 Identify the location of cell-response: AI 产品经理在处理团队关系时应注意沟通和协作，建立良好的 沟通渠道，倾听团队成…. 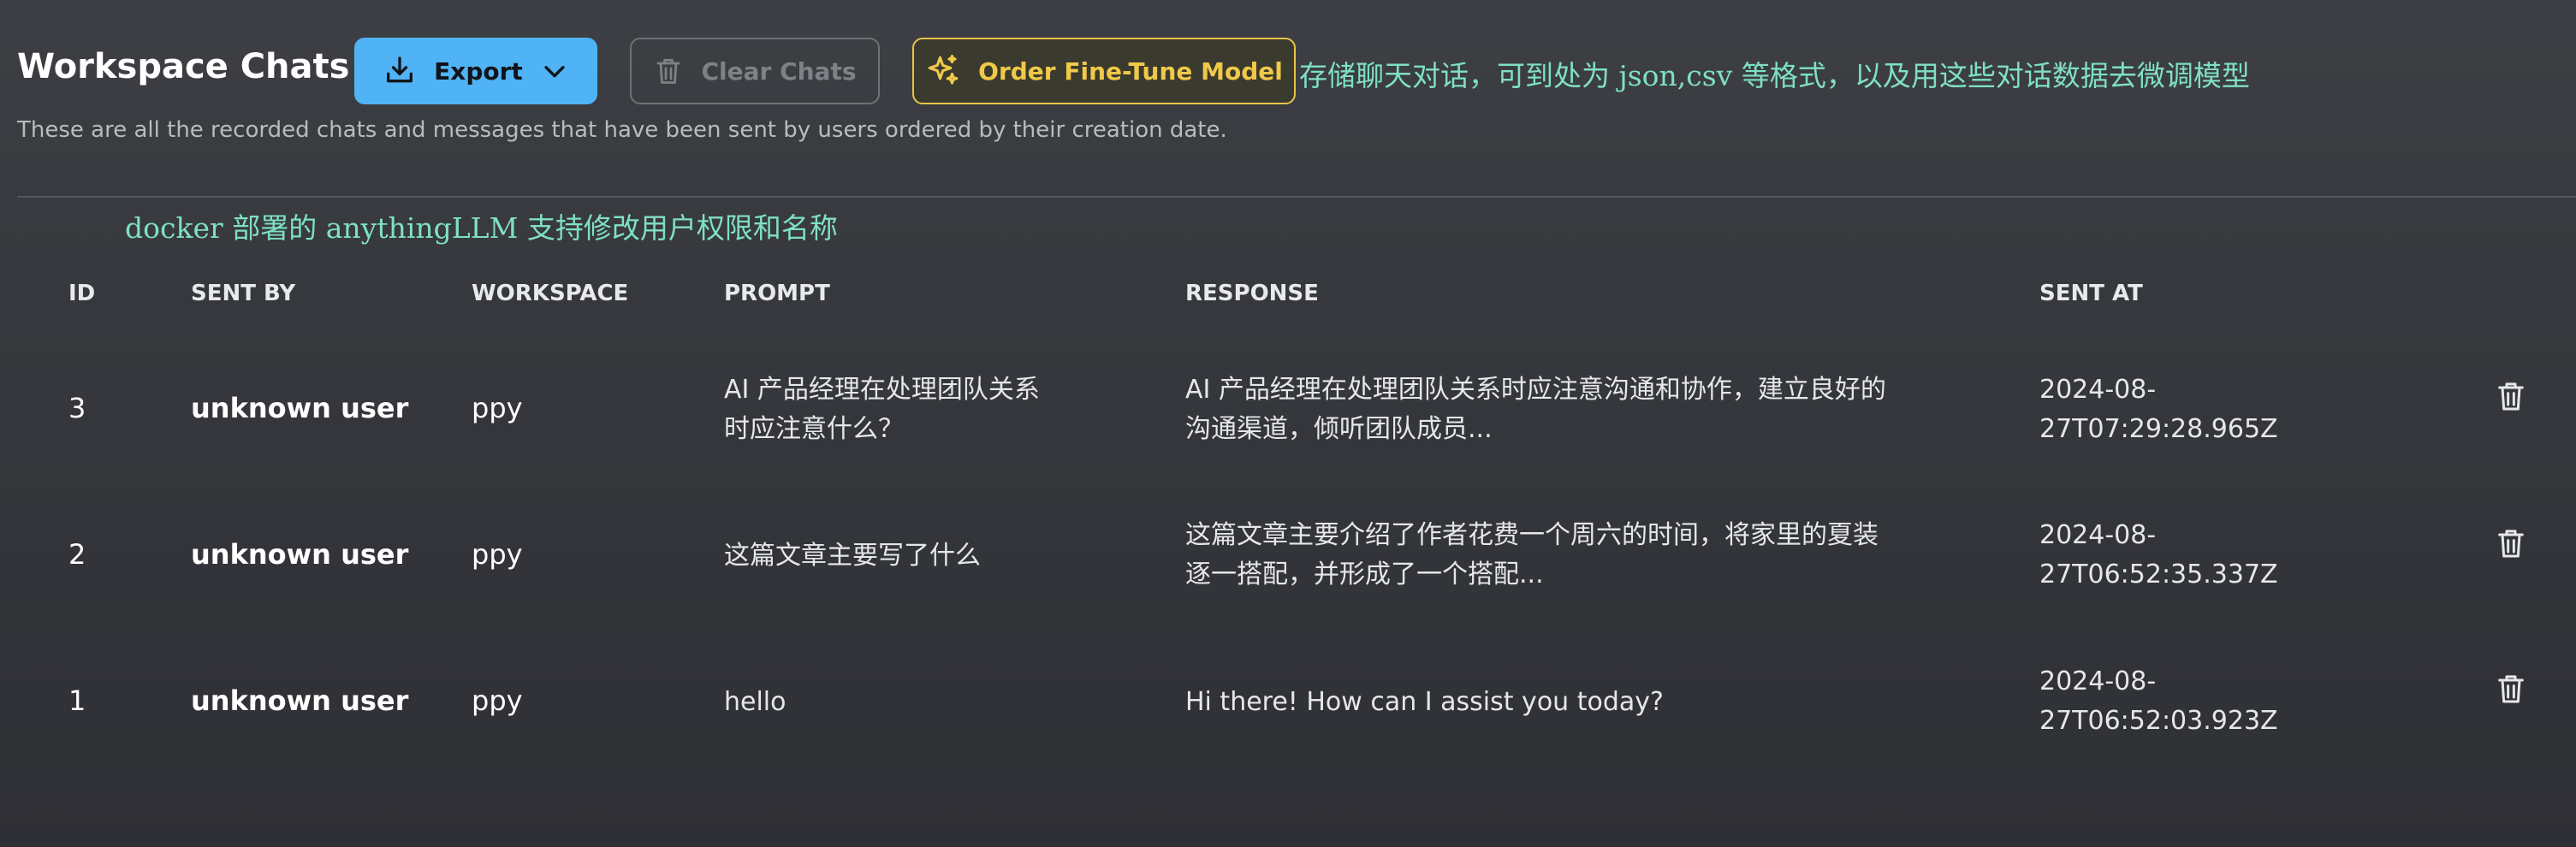
(1535, 409).